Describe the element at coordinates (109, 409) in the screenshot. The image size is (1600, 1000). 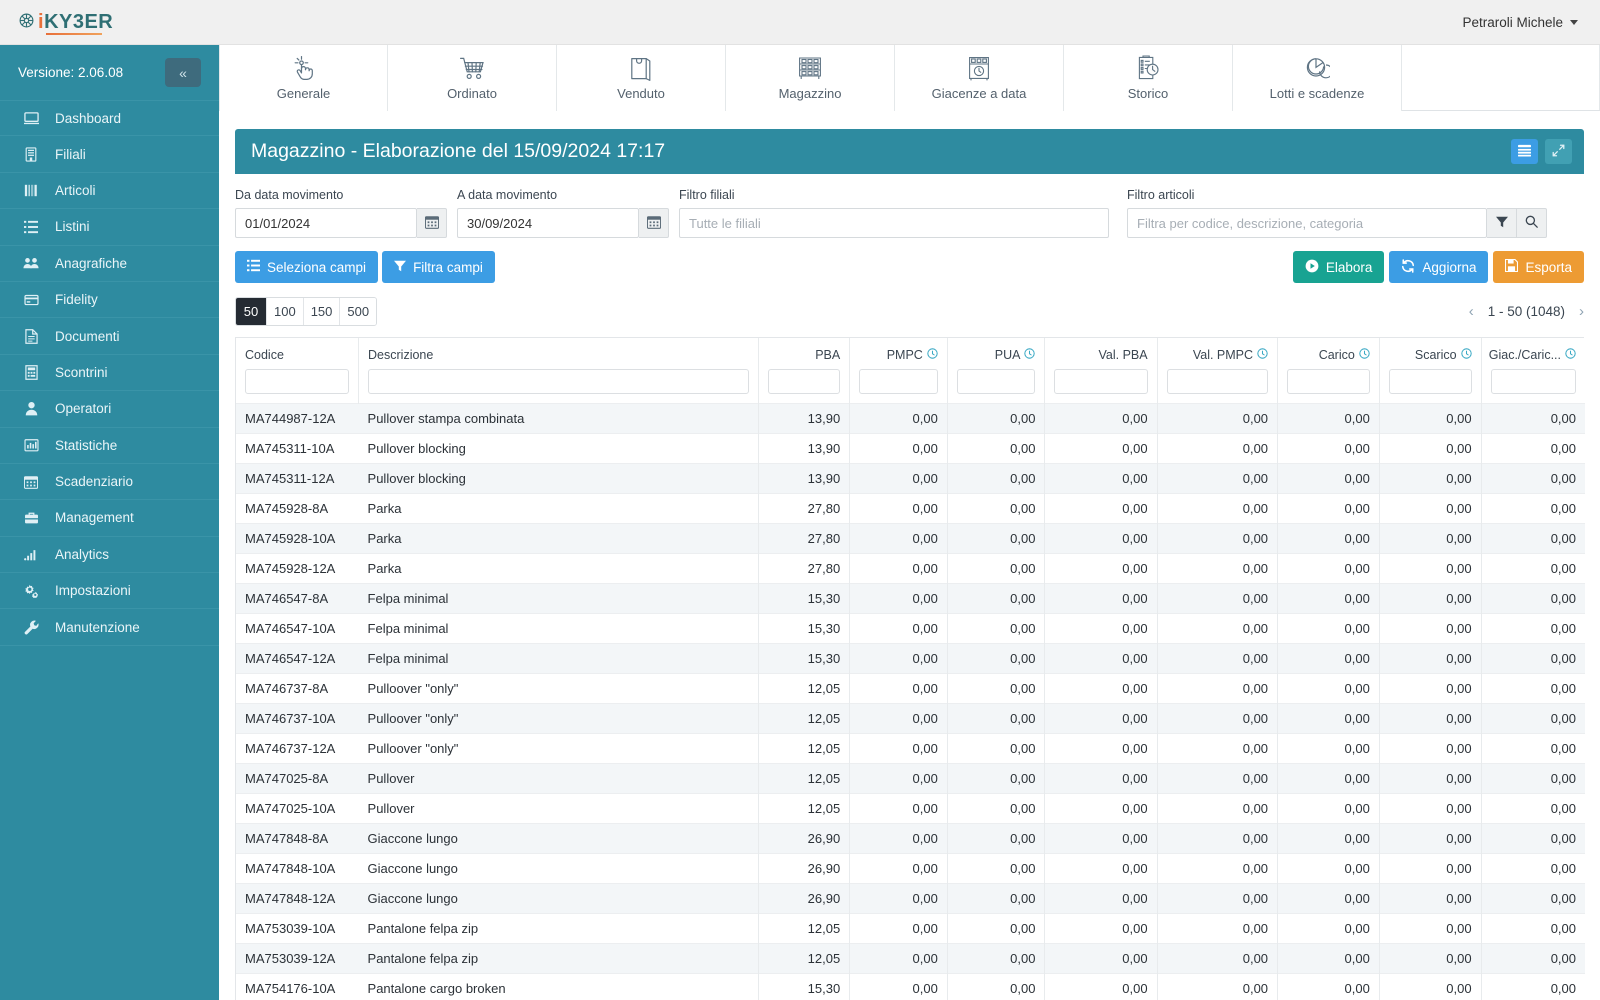
I see `sidebar-item-operatori: Operatori` at that location.